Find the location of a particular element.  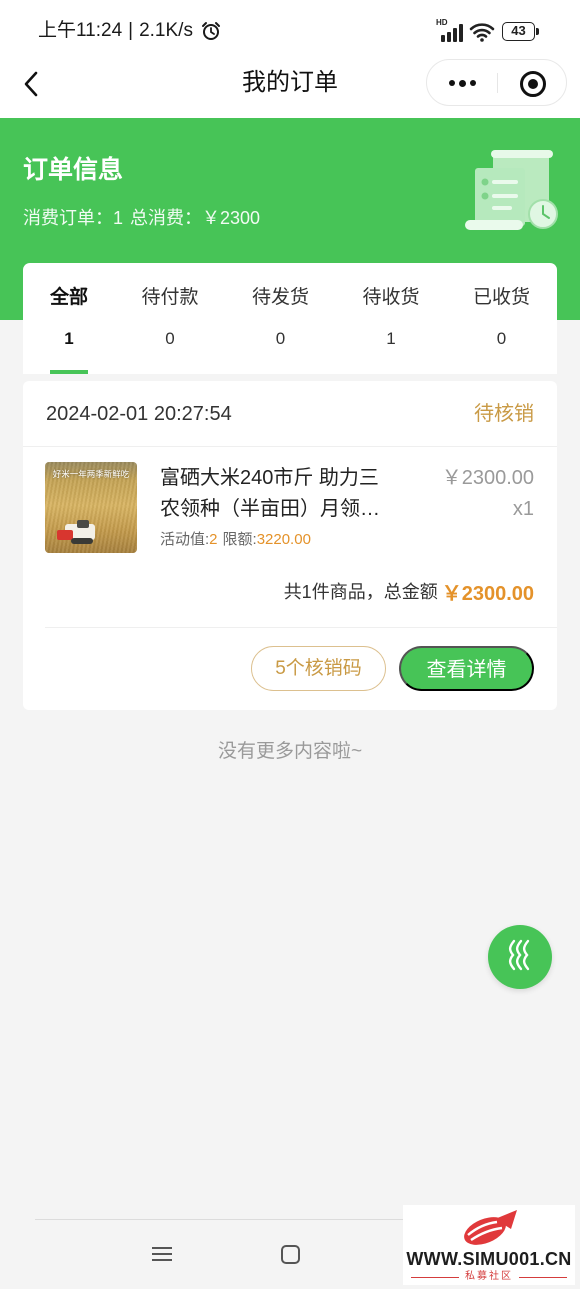

summary-stats: 消费订单： 1 总消费： ￥2300 is located at coordinates (141, 218).